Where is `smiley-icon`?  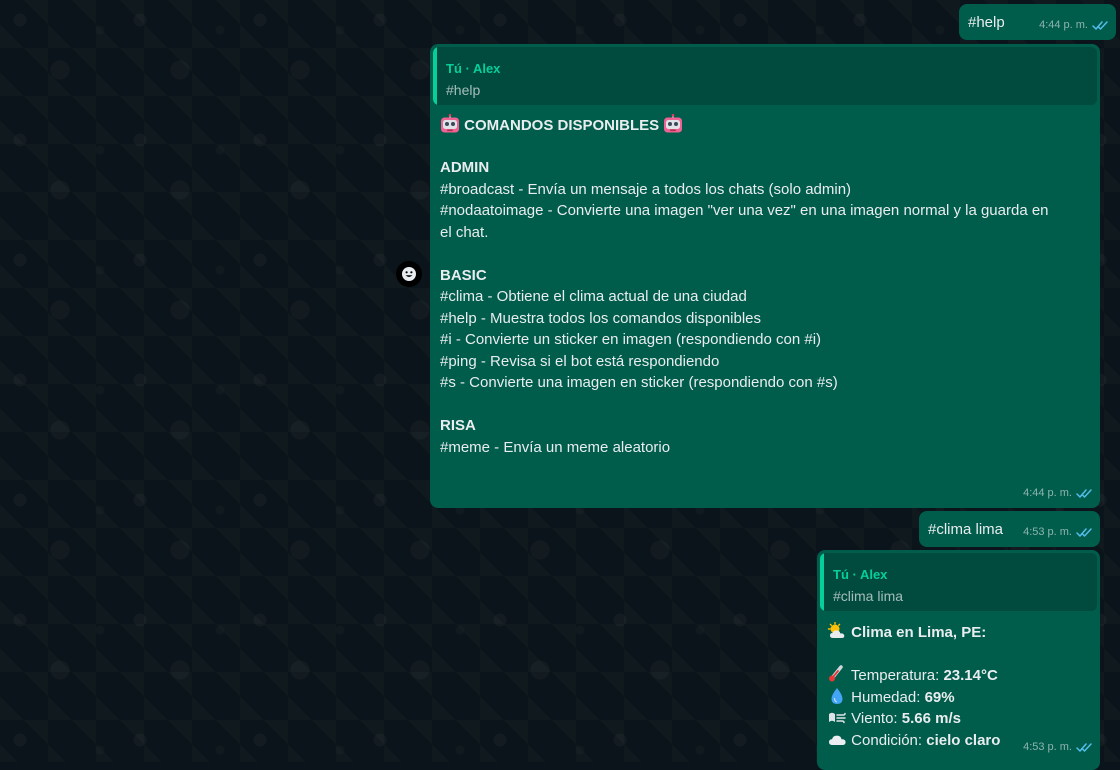
smiley-icon is located at coordinates (409, 274).